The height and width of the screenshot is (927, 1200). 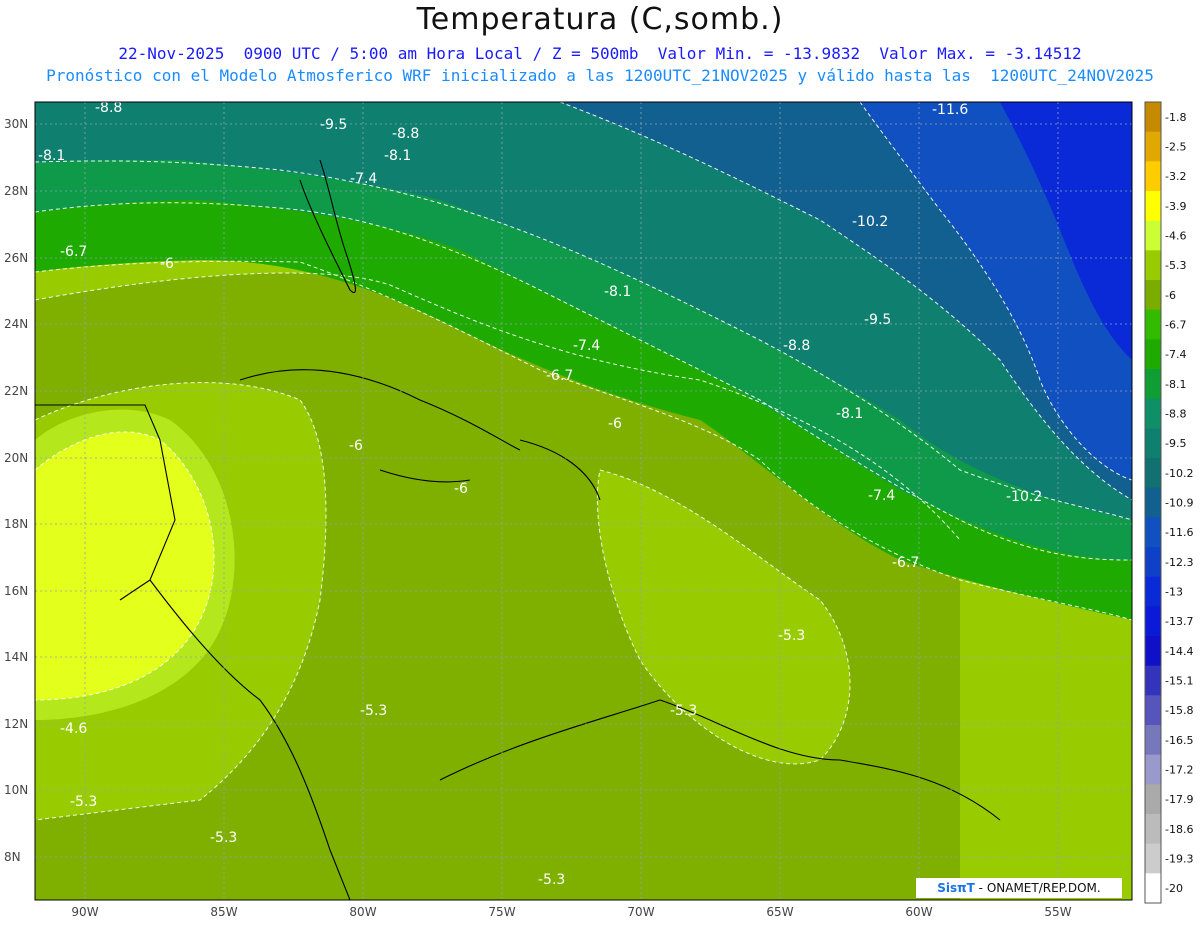 What do you see at coordinates (73, 729) in the screenshot?
I see `contour-label: -4.6` at bounding box center [73, 729].